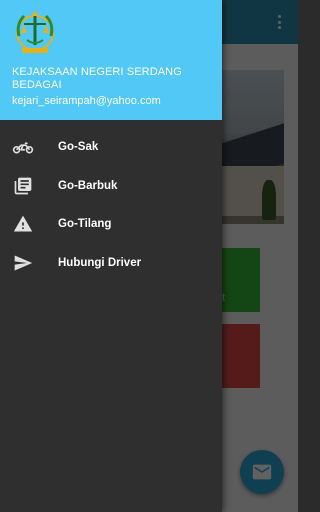 This screenshot has width=320, height=512. I want to click on menu-item-label: Hubungi Driver, so click(100, 262).